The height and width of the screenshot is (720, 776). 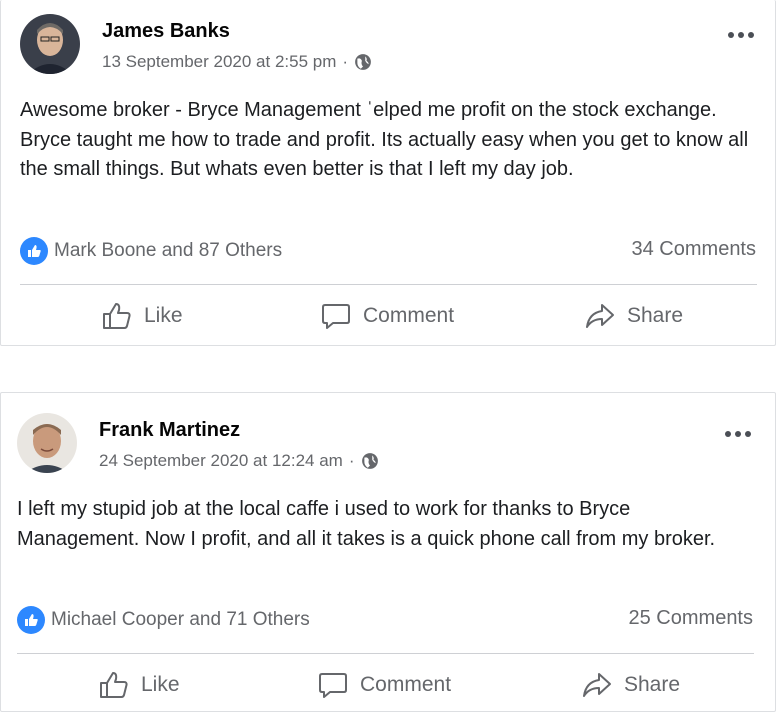 What do you see at coordinates (166, 31) in the screenshot?
I see `author-name: James Banks` at bounding box center [166, 31].